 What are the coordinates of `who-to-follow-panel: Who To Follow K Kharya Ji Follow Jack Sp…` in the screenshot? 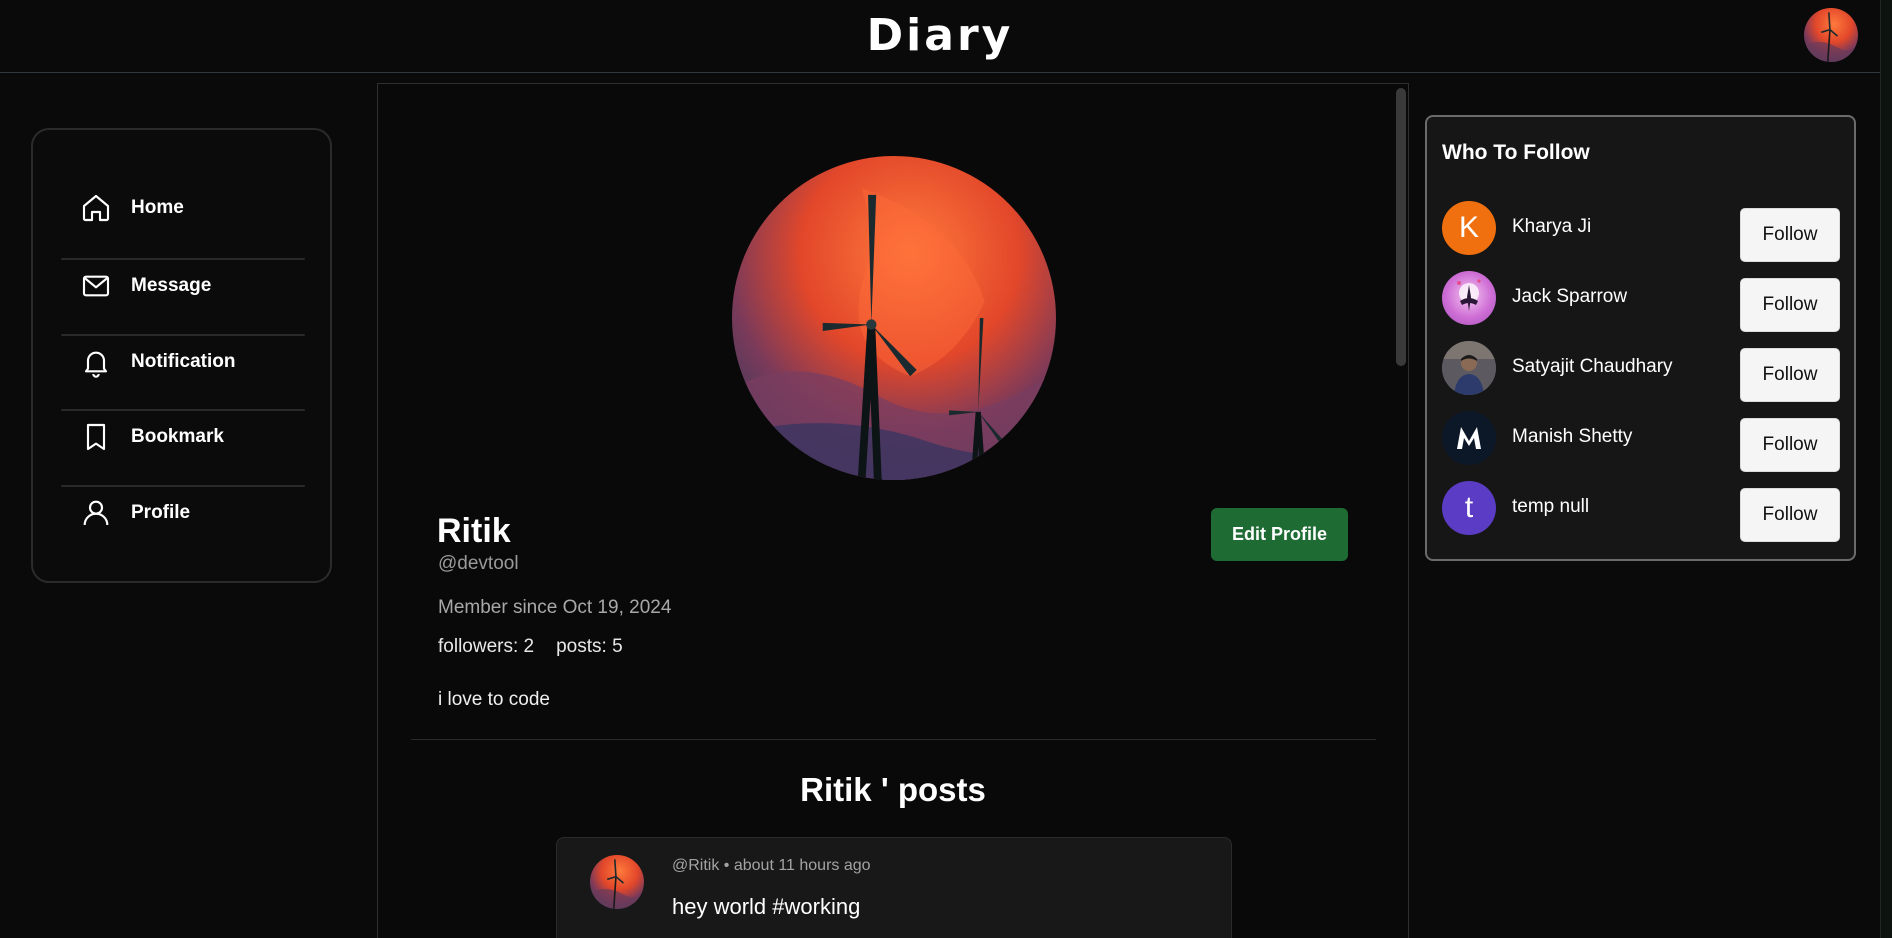 It's located at (1640, 338).